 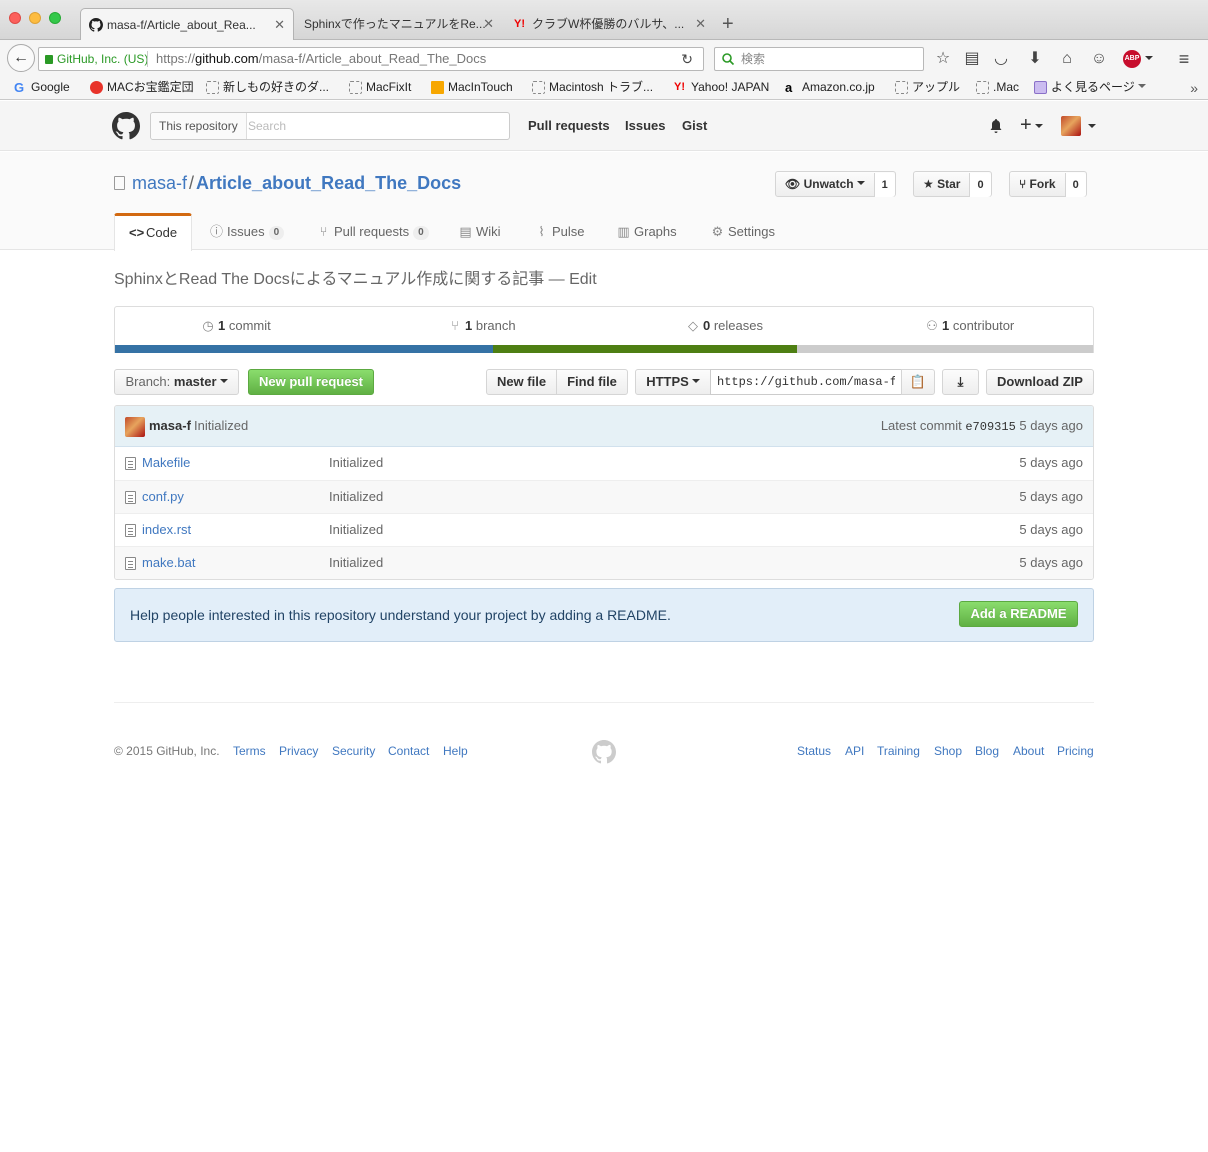 What do you see at coordinates (1037, 184) in the screenshot?
I see `fork-button: ⑂ Fork` at bounding box center [1037, 184].